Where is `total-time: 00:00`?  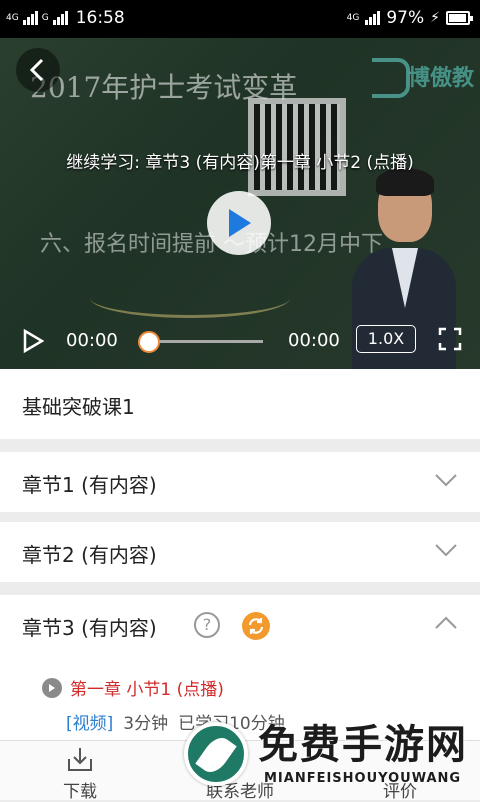 total-time: 00:00 is located at coordinates (314, 340).